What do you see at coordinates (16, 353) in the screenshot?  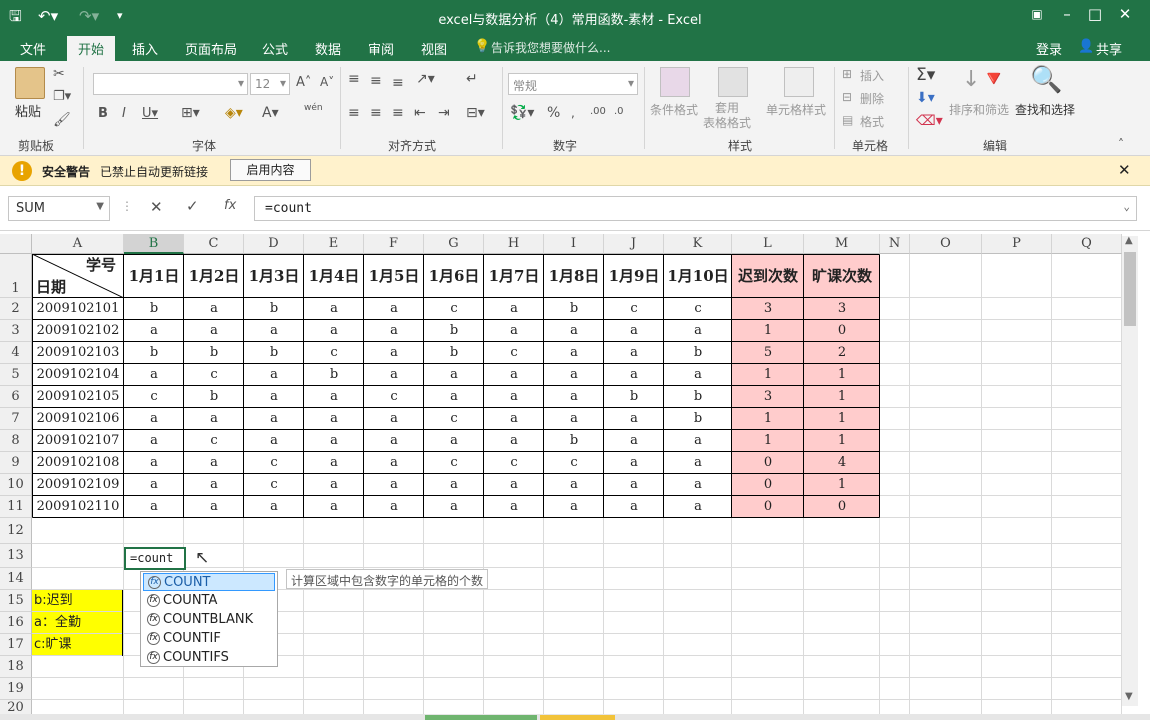 I see `row-header-4: 4` at bounding box center [16, 353].